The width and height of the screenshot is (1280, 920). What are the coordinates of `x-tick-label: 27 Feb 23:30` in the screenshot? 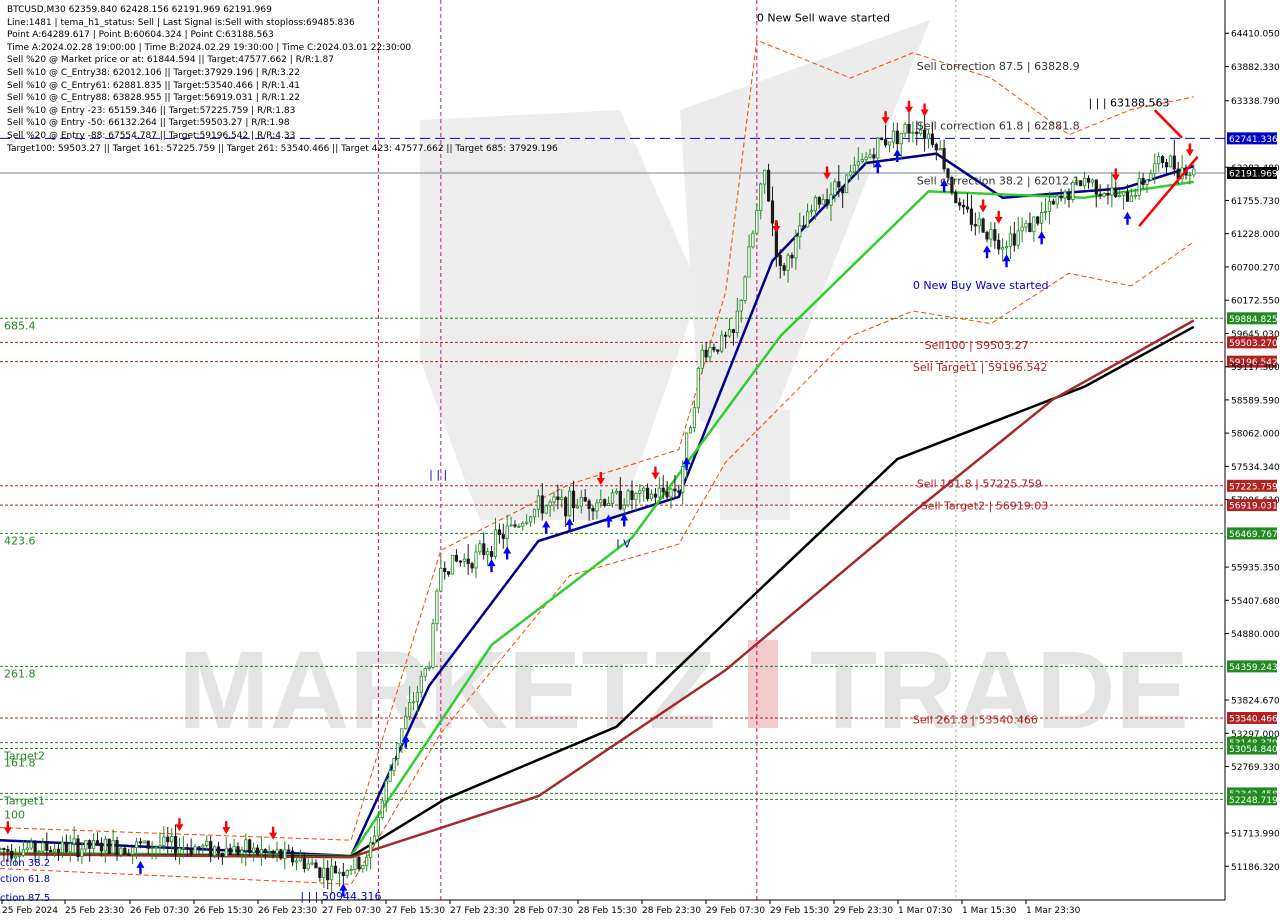 It's located at (479, 911).